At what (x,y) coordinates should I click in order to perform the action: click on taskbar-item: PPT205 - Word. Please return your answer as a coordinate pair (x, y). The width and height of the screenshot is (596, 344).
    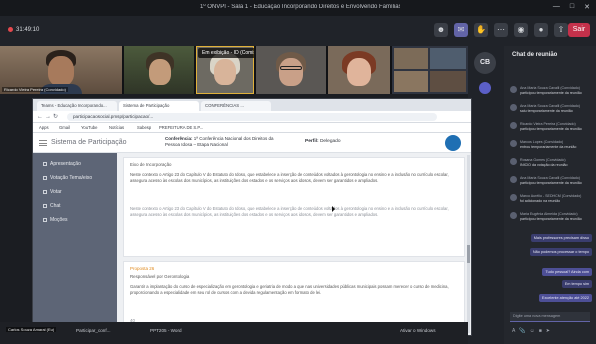
    Looking at the image, I should click on (166, 330).